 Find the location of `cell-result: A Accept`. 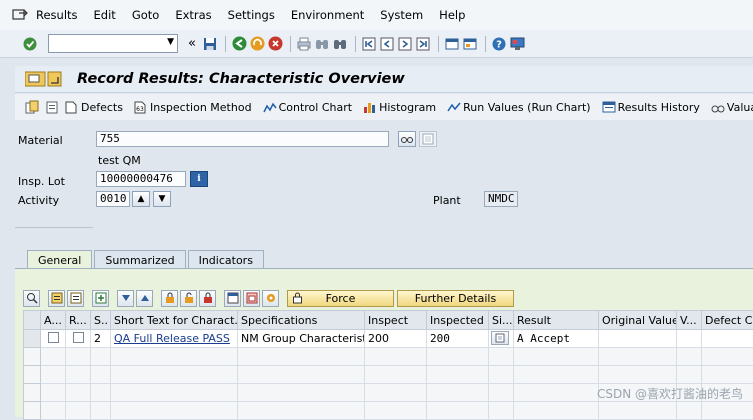

cell-result: A Accept is located at coordinates (556, 339).